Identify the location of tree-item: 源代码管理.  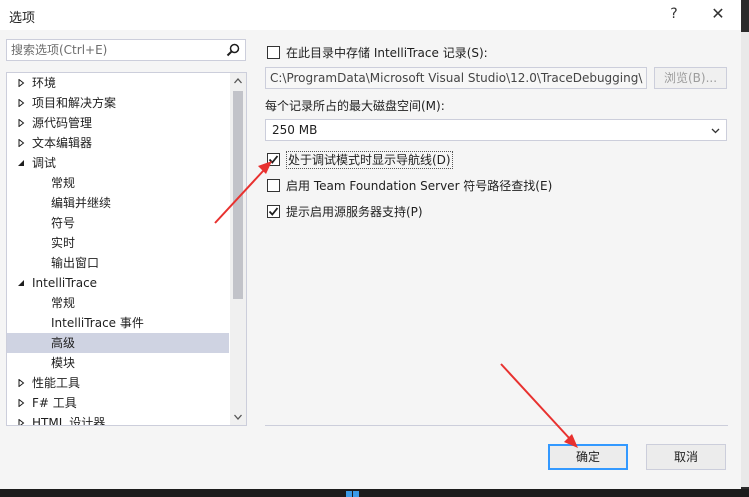
(118, 123).